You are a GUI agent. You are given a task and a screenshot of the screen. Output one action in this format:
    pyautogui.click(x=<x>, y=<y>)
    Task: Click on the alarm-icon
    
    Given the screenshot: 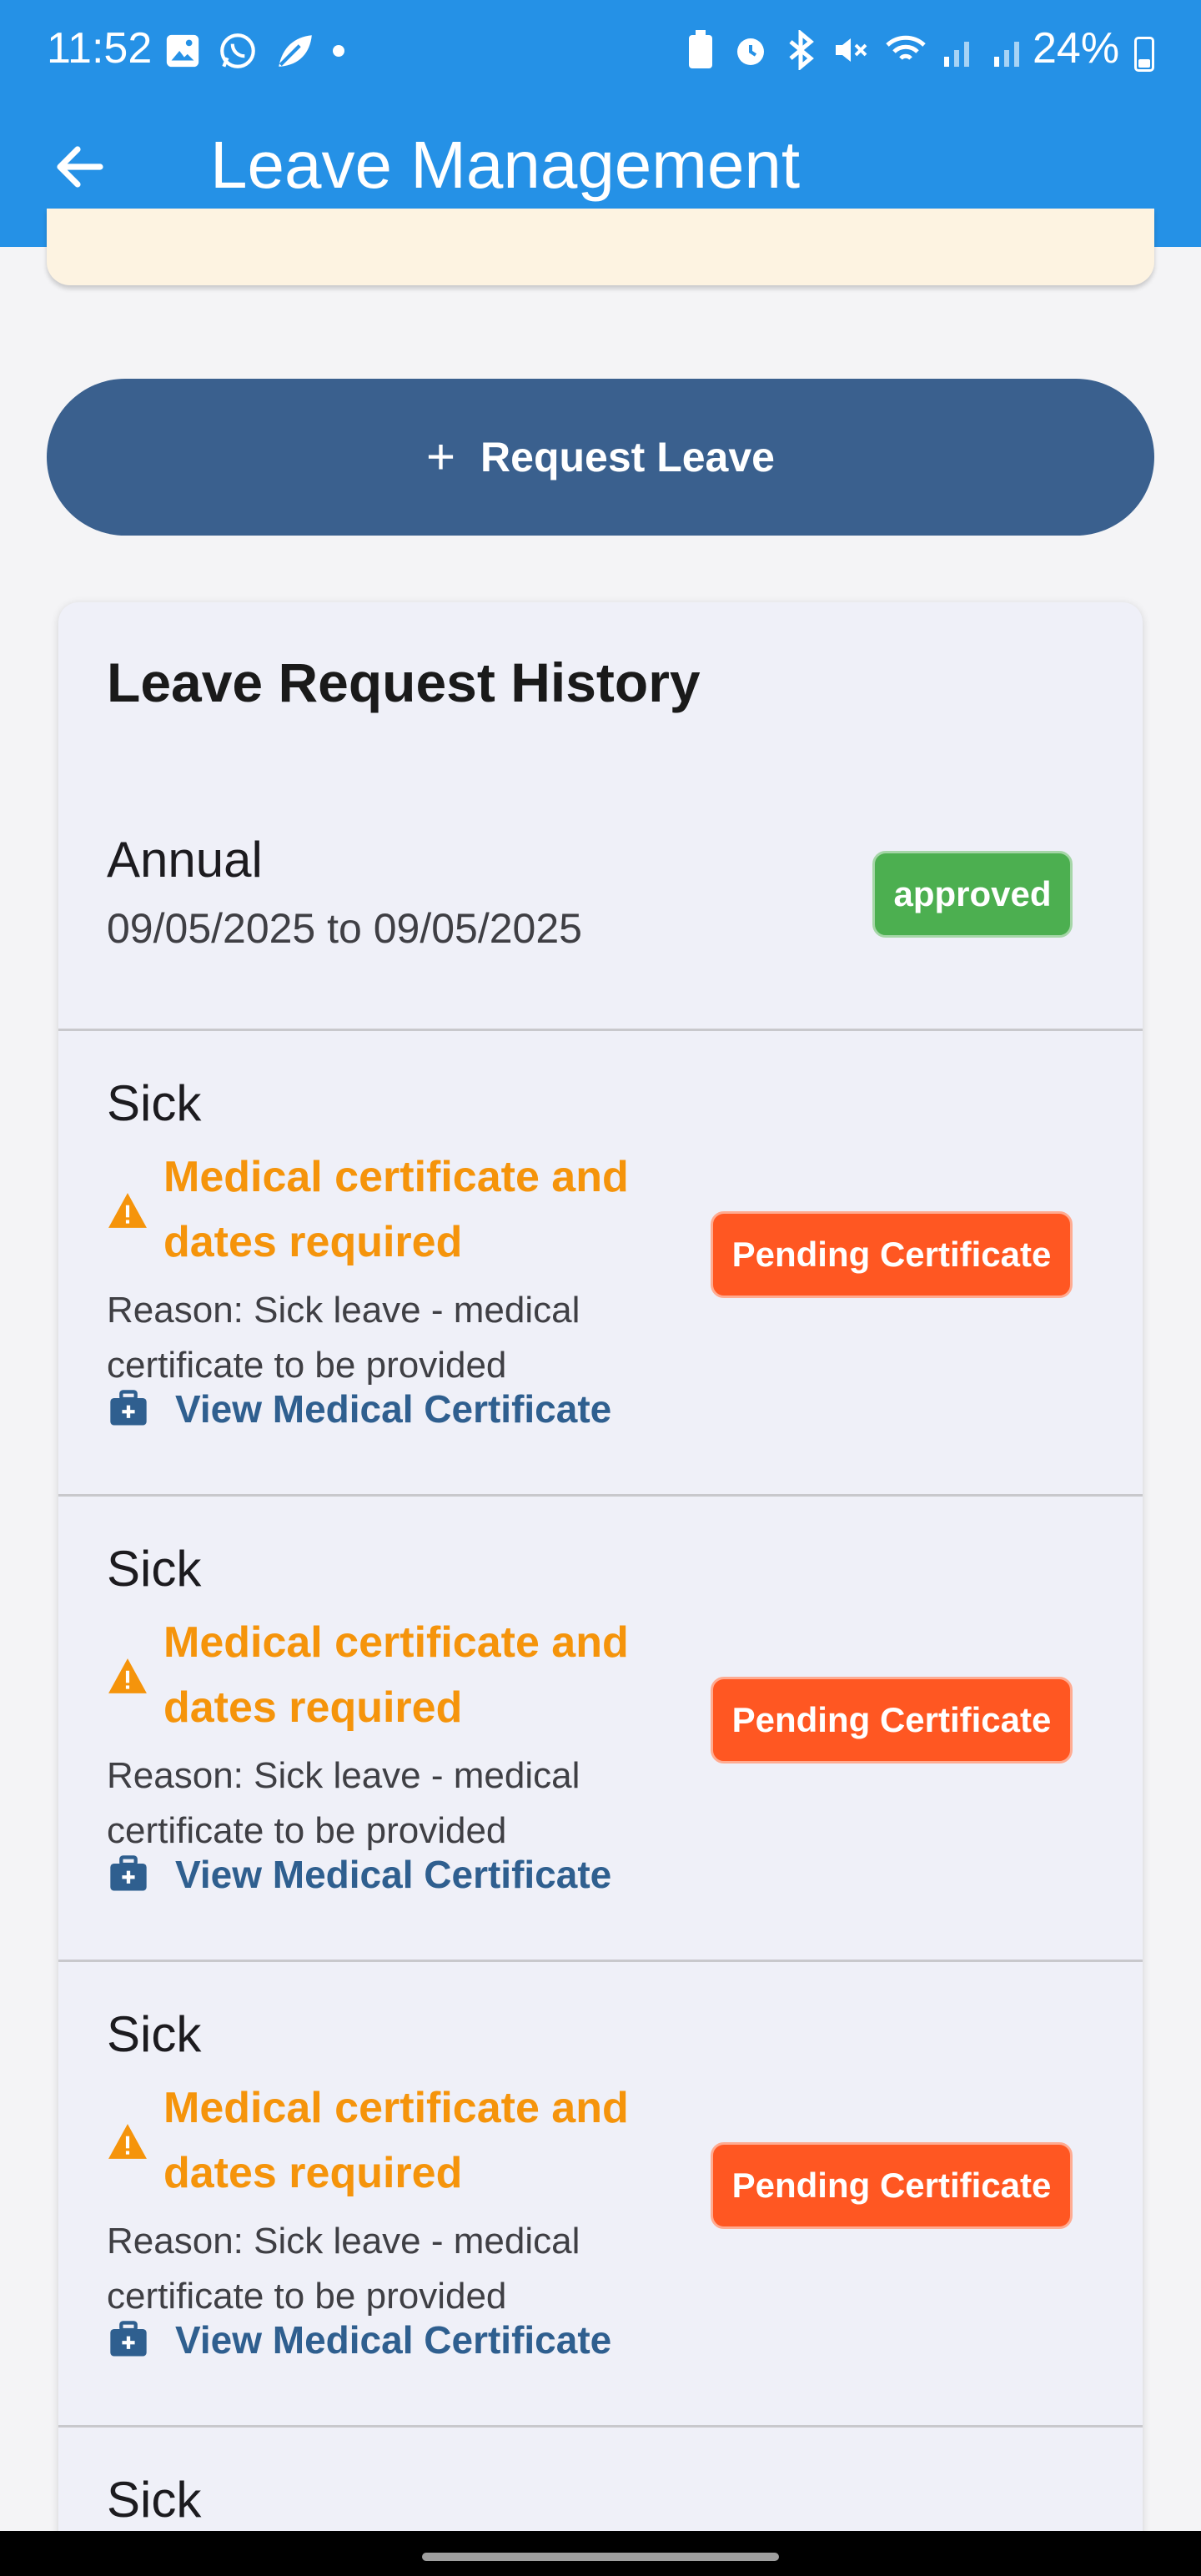 What is the action you would take?
    pyautogui.click(x=751, y=51)
    